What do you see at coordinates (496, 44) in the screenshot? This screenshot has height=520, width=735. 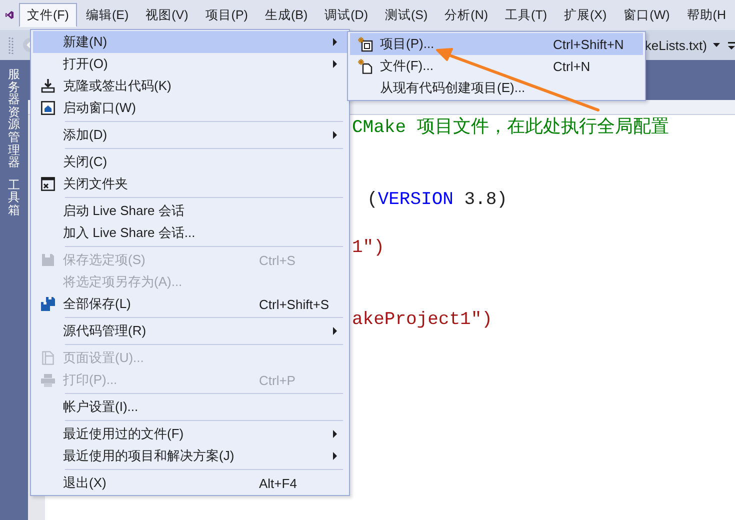 I see `menu-item: 项目(P)... Ctrl+Shift+N` at bounding box center [496, 44].